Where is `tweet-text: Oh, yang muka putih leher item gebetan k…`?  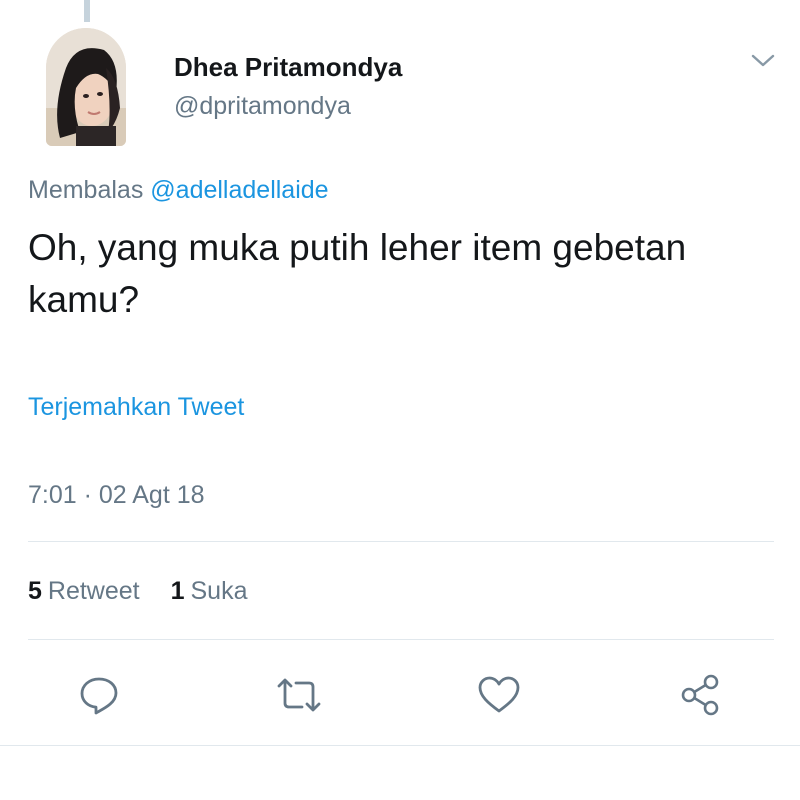 tweet-text: Oh, yang muka putih leher item gebetan k… is located at coordinates (357, 273).